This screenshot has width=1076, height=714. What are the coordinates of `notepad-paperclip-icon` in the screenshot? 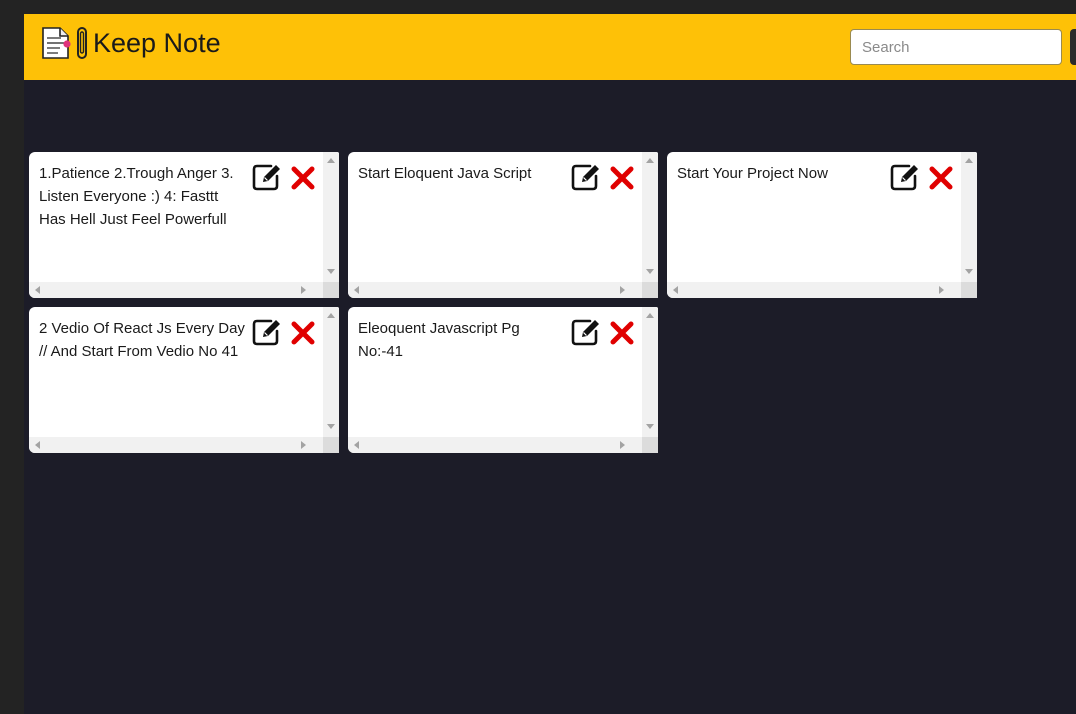 It's located at (66, 43).